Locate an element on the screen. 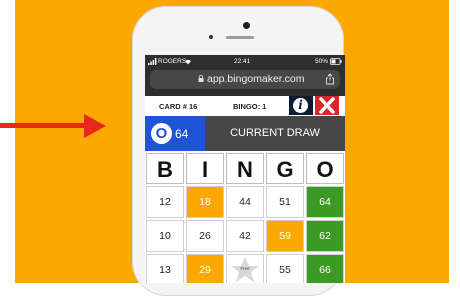 Image resolution: width=460 pixels, height=296 pixels. drawn-number: 64 is located at coordinates (182, 134).